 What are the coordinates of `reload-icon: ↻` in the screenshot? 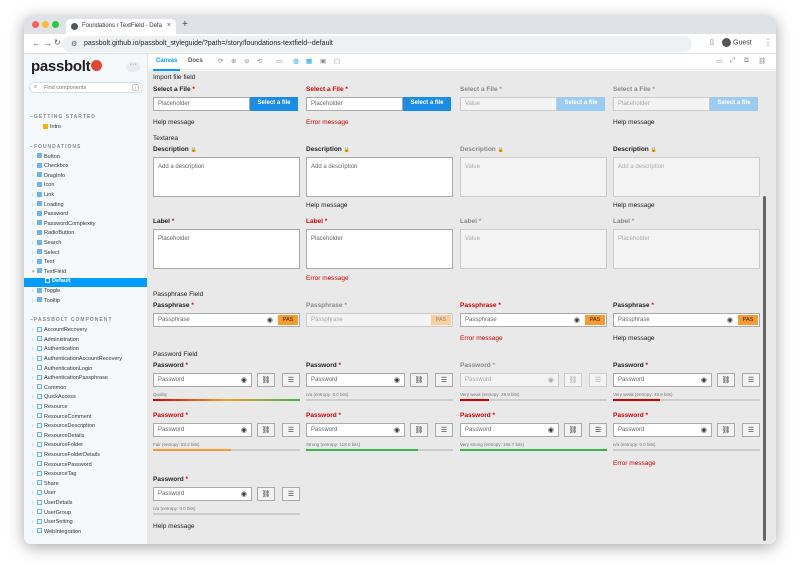 It's located at (57, 42).